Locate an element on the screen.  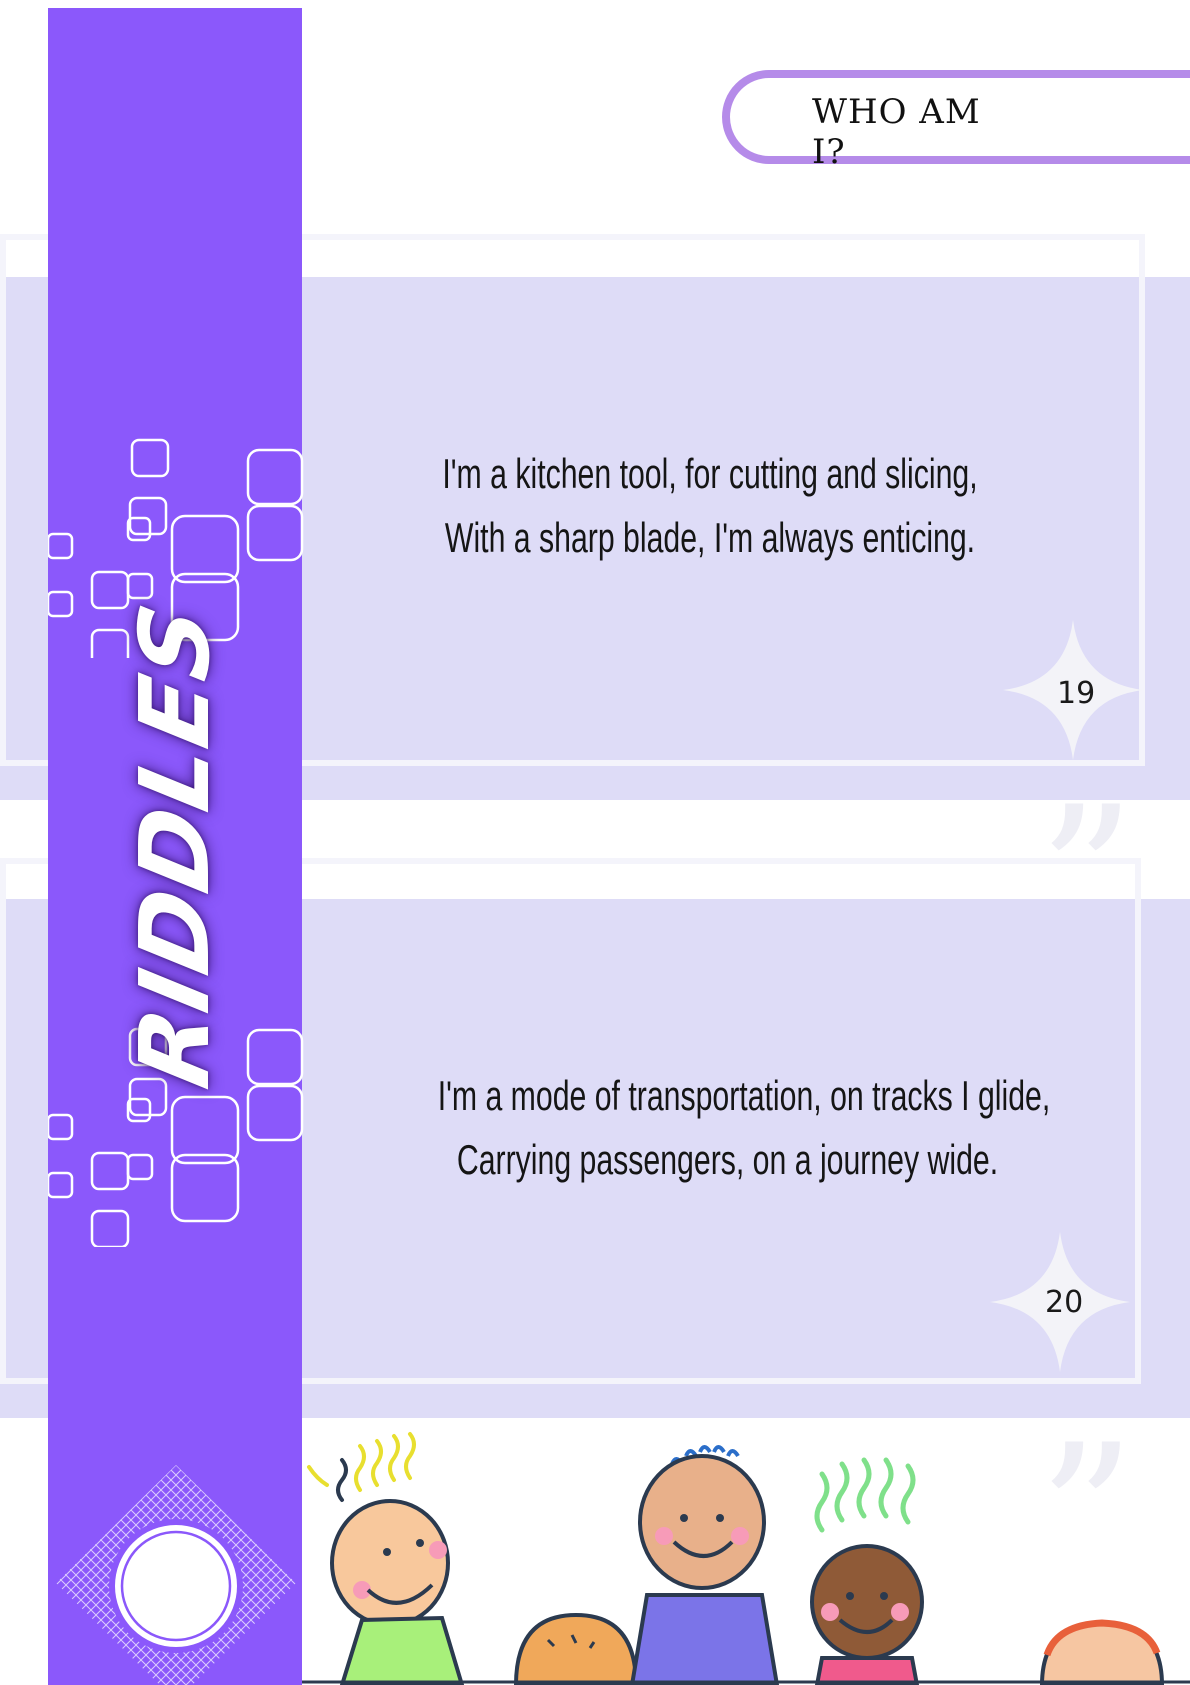
riddle-line: Carrying passengers, on a journey wide. is located at coordinates (727, 1159).